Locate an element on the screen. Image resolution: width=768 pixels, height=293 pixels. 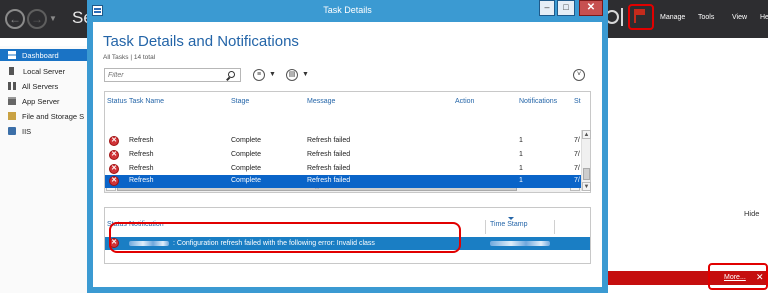
sidebar-item-label: IIS is located at coordinates (27, 131).